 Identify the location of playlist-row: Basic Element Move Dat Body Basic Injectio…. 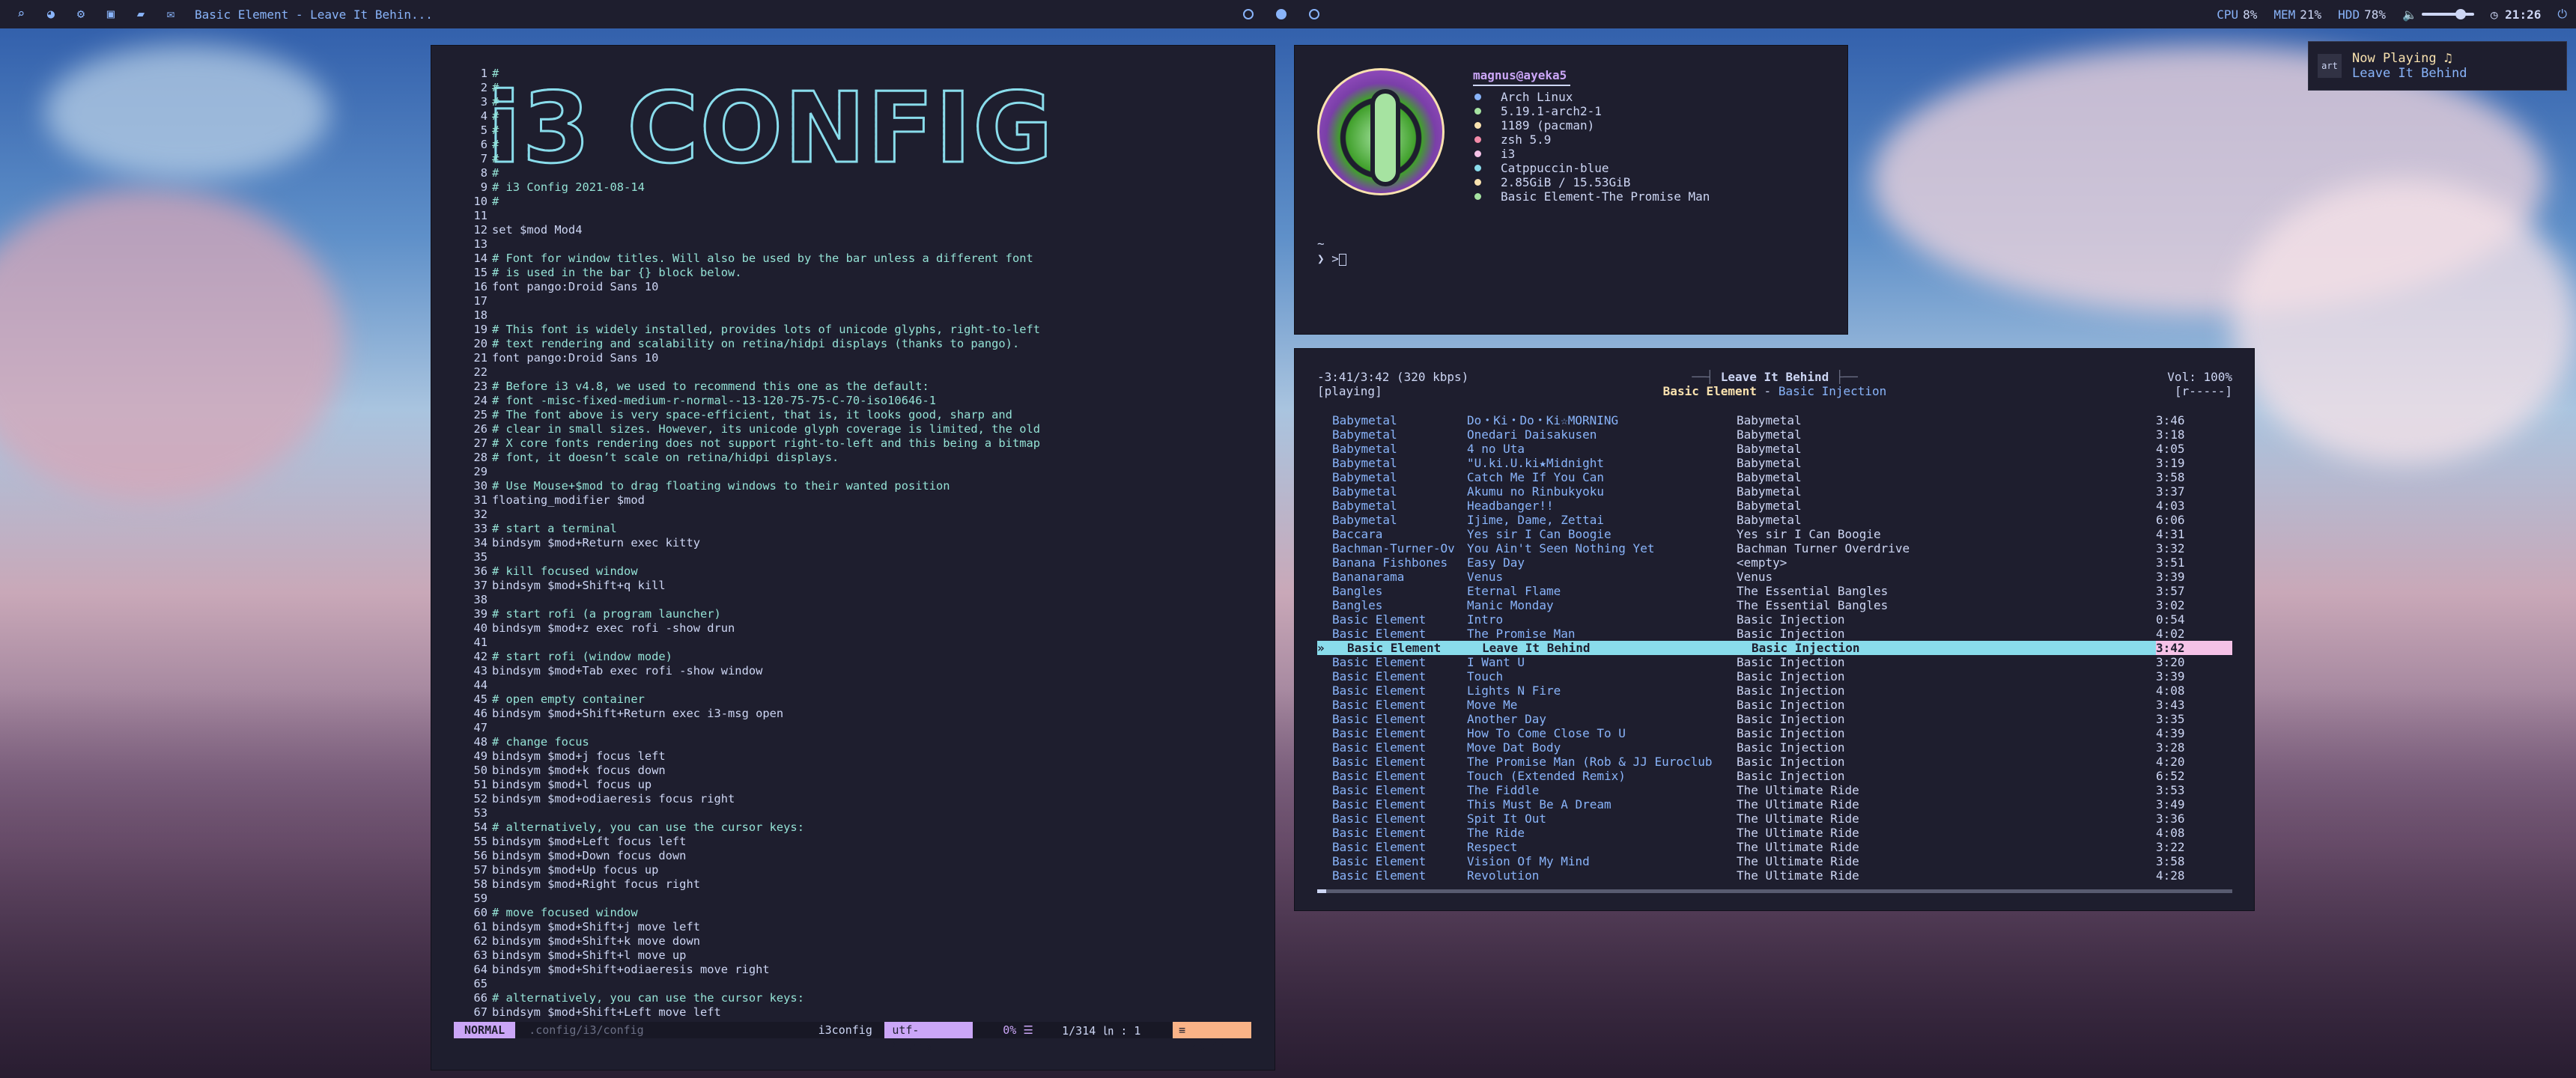
(1774, 747).